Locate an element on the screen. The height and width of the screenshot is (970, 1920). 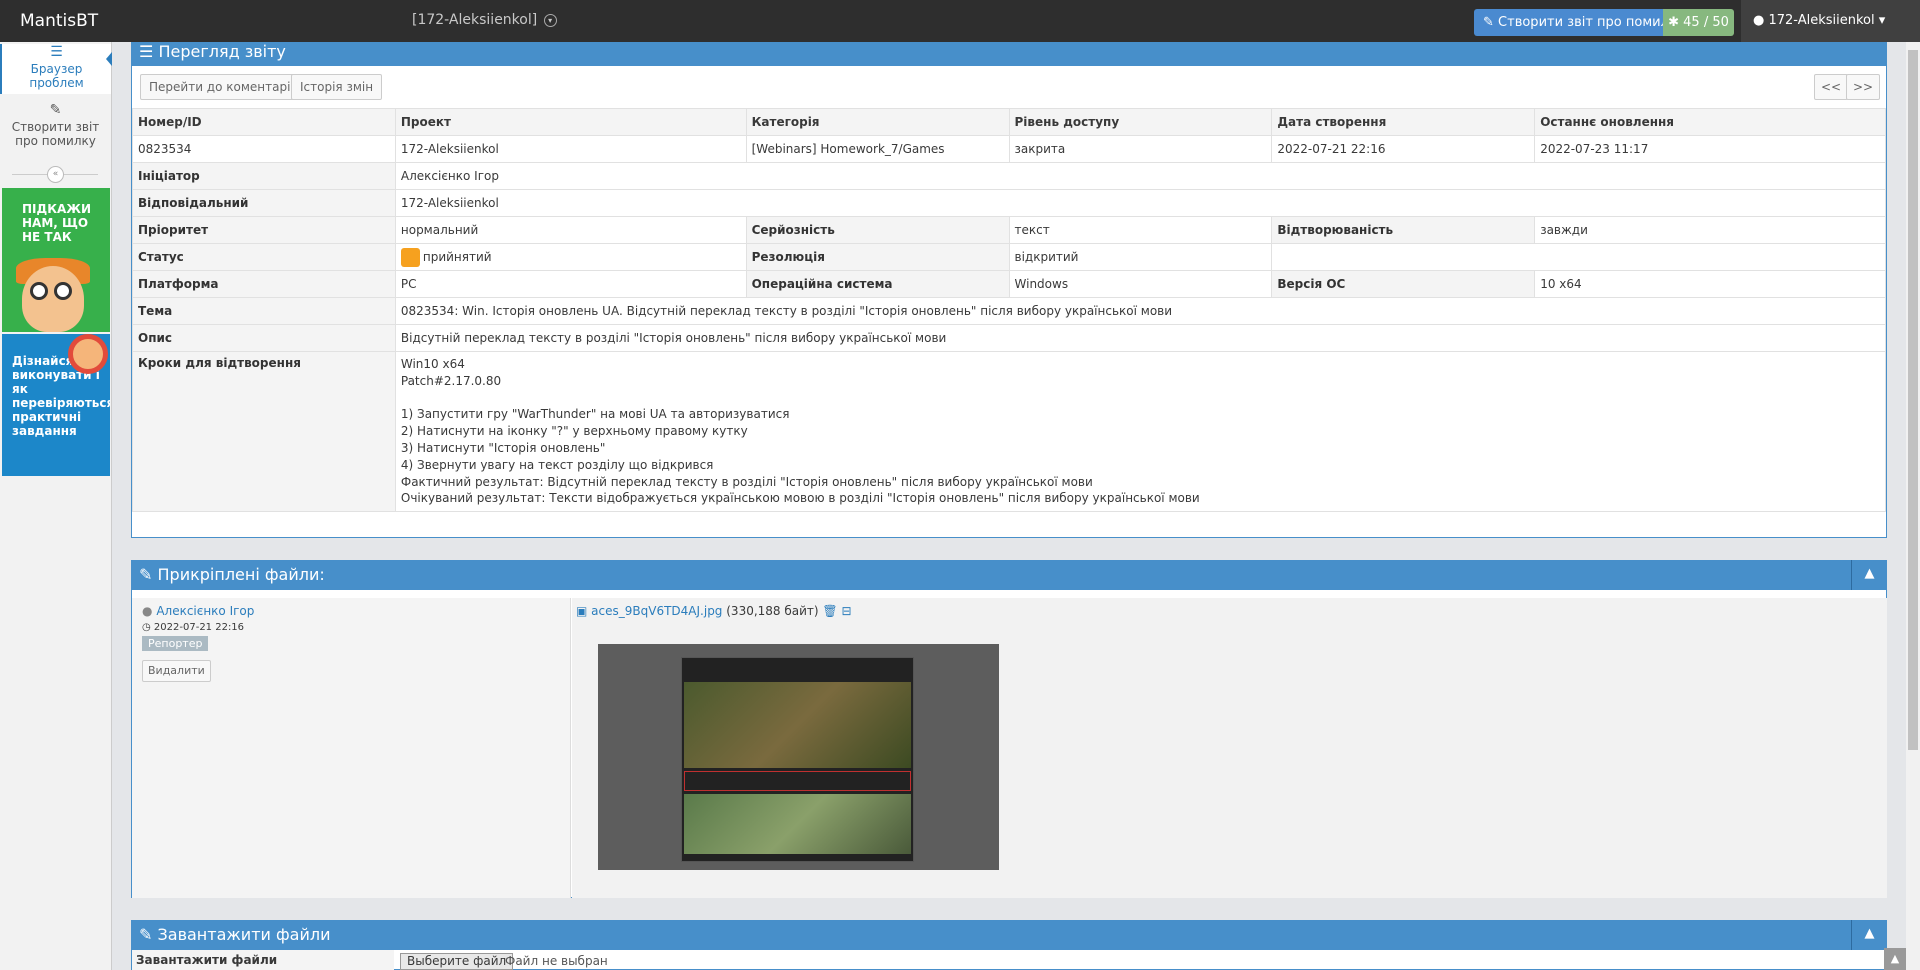
sidebar-item-report-issue: ✎ Створити звіт про помилку is located at coordinates (55, 130).